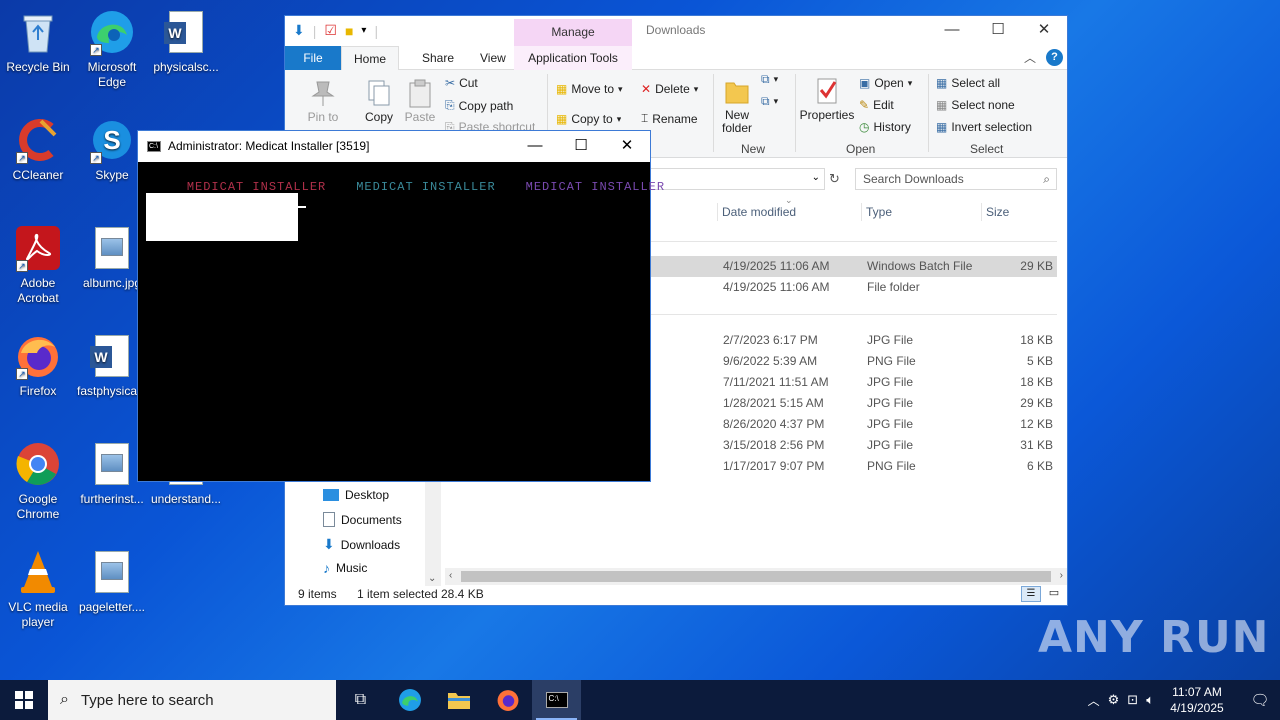 The image size is (1280, 720). Describe the element at coordinates (507, 700) in the screenshot. I see `taskbar-firefox` at that location.